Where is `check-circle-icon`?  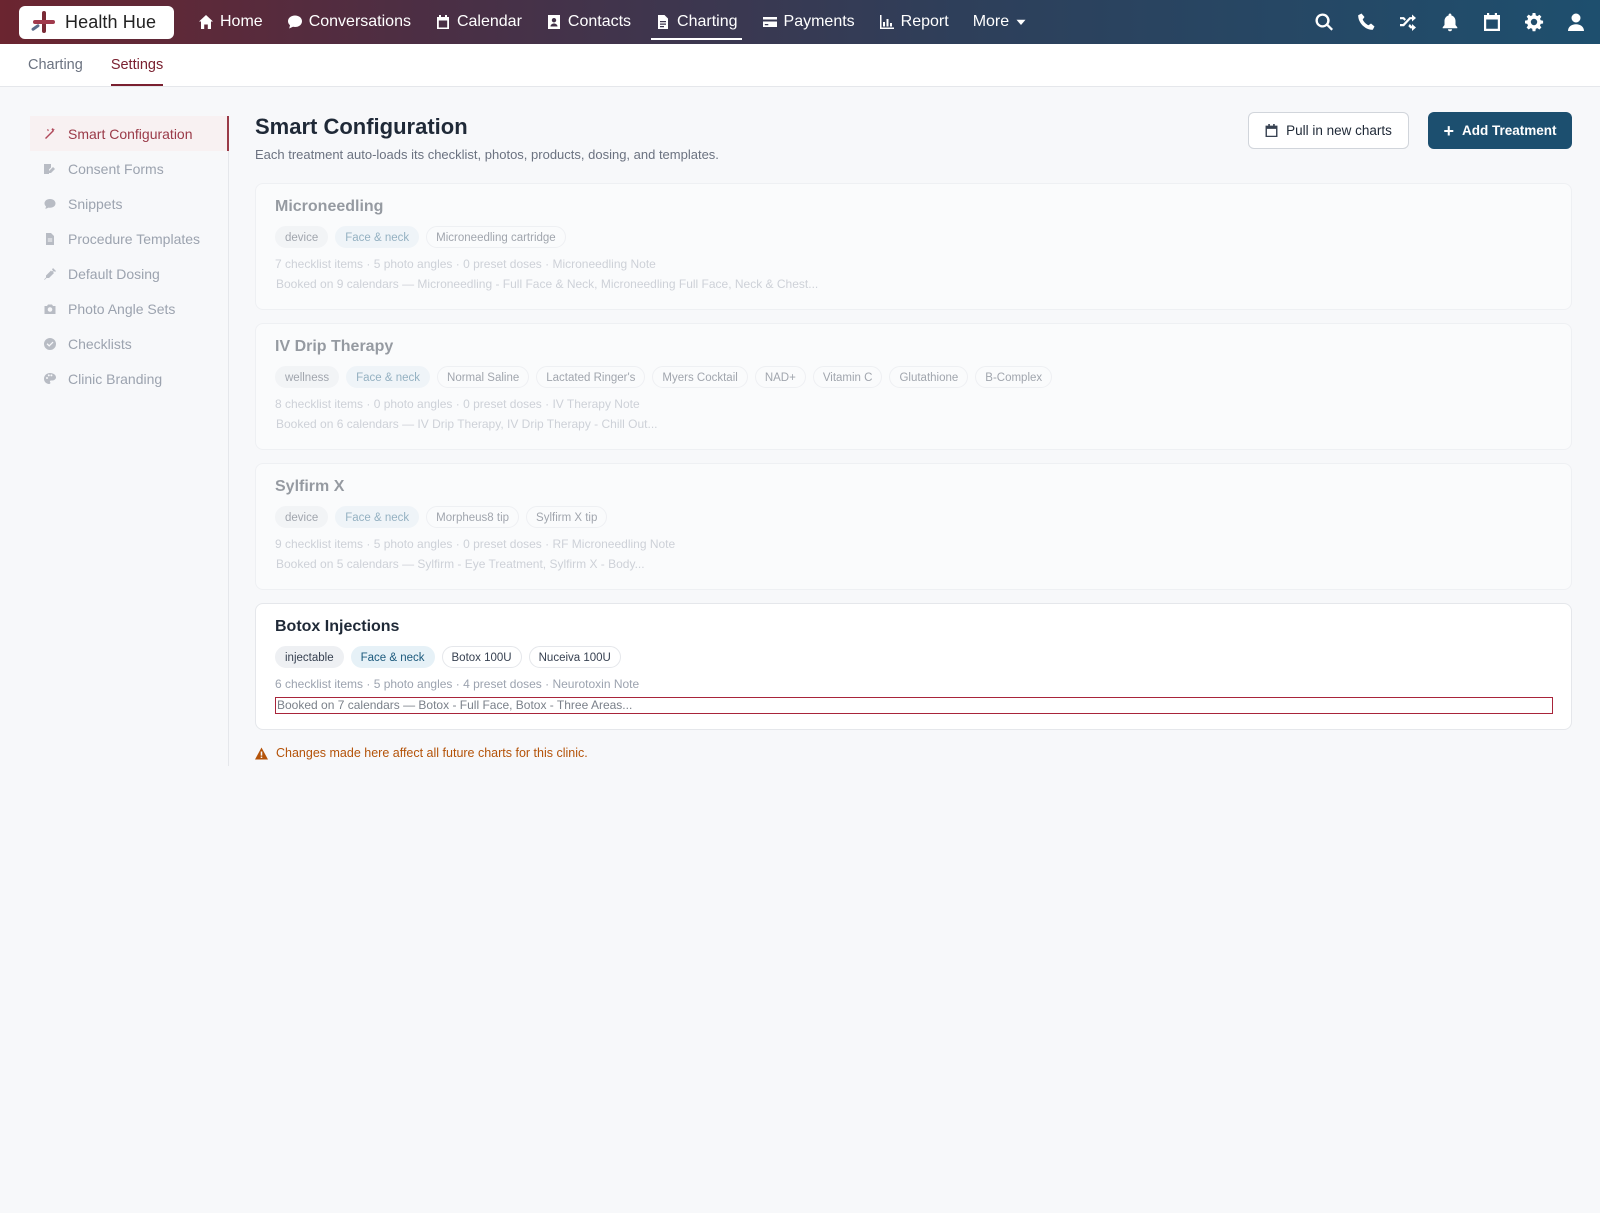
check-circle-icon is located at coordinates (50, 343).